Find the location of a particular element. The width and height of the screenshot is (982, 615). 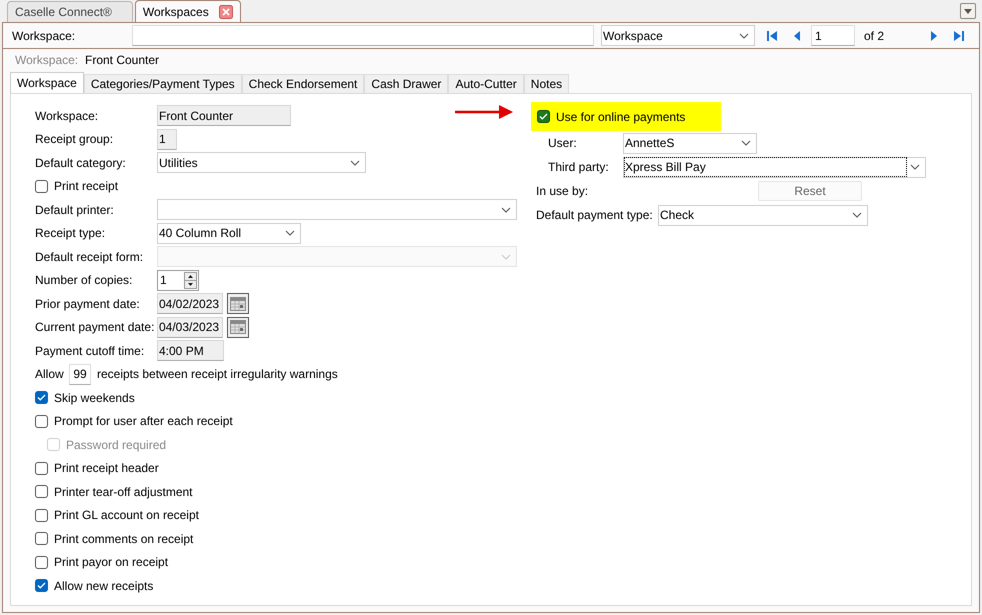

checkbox-label: Print receipt header is located at coordinates (106, 469).